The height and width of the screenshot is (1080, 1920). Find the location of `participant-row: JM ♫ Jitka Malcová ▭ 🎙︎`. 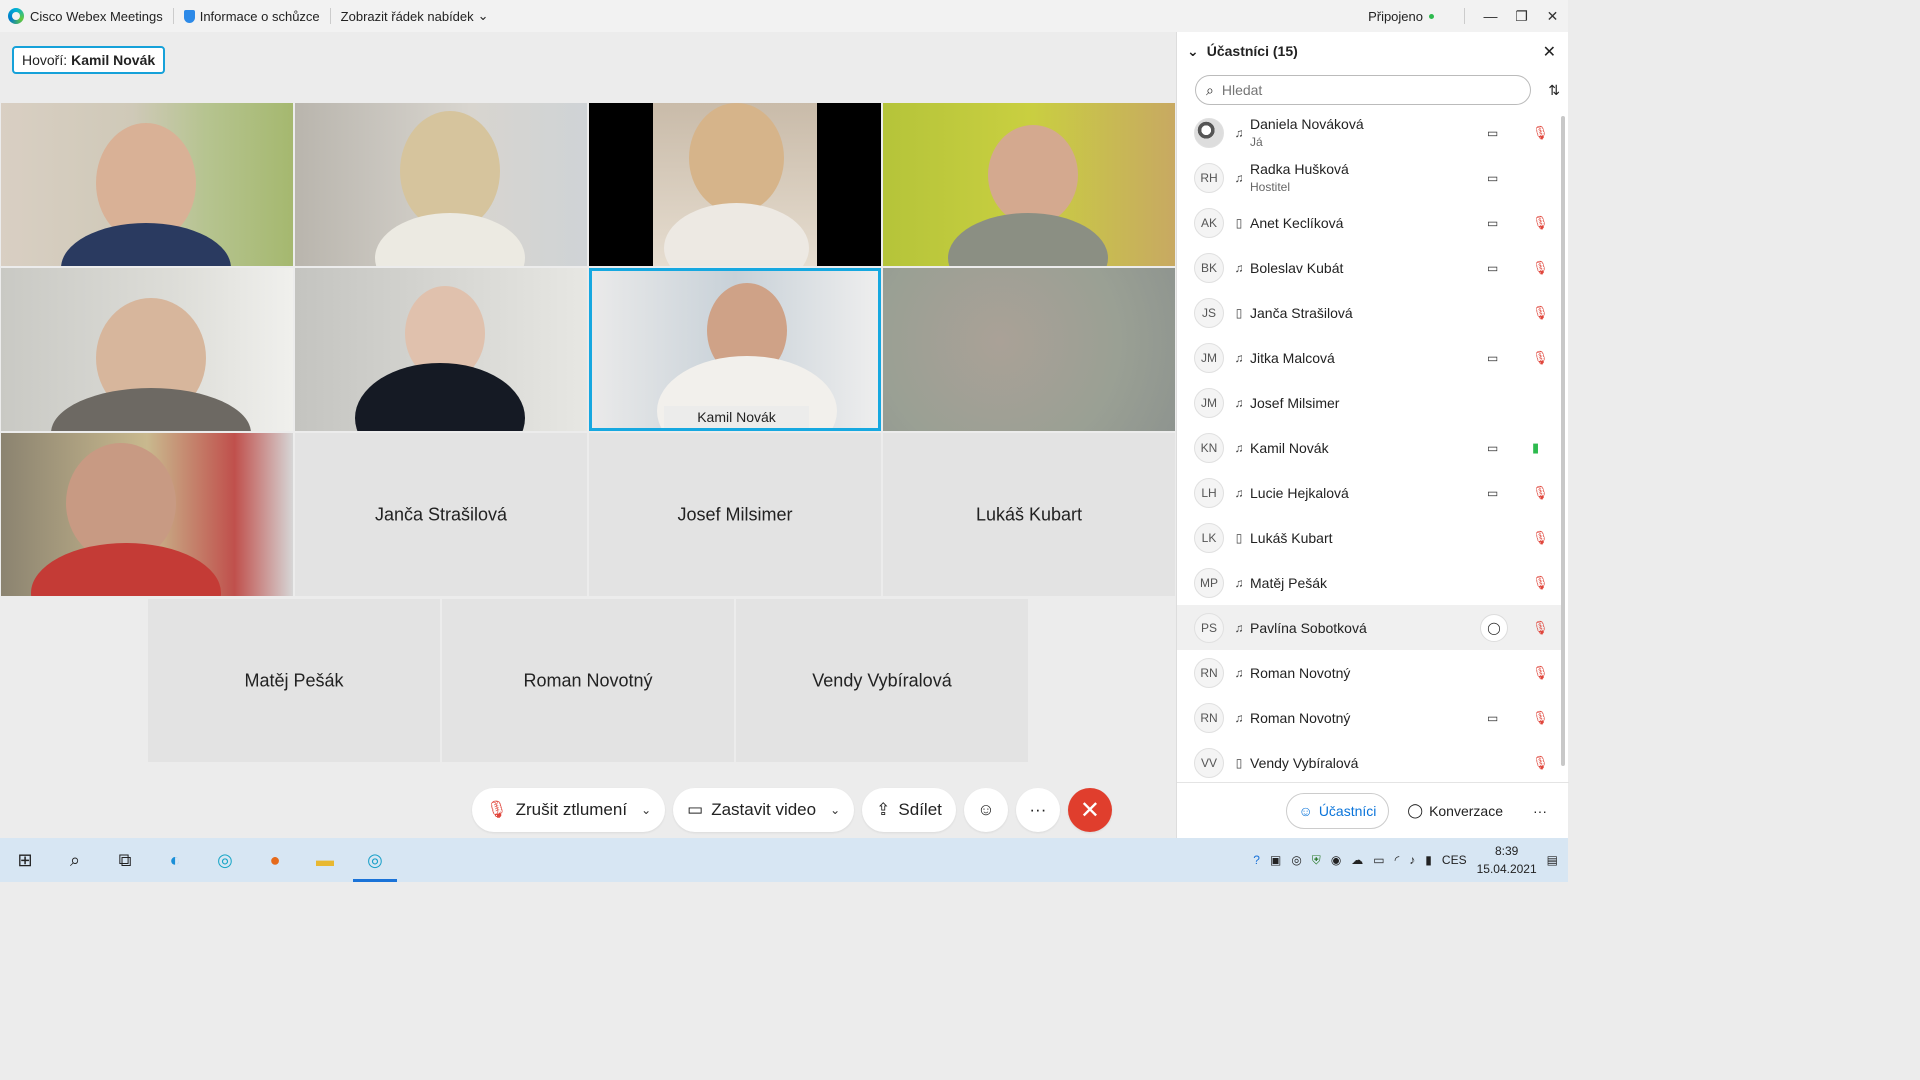

participant-row: JM ♫ Jitka Malcová ▭ 🎙︎ is located at coordinates (1369, 357).